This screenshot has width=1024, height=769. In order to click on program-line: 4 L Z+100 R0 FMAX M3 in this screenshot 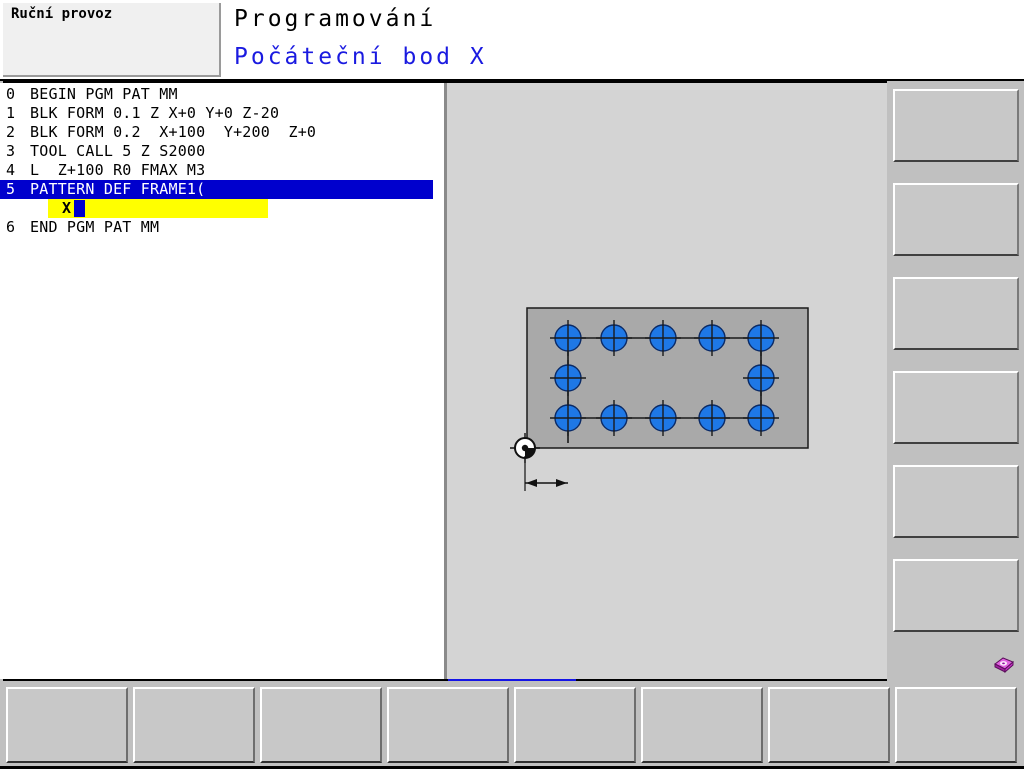, I will do `click(102, 170)`.